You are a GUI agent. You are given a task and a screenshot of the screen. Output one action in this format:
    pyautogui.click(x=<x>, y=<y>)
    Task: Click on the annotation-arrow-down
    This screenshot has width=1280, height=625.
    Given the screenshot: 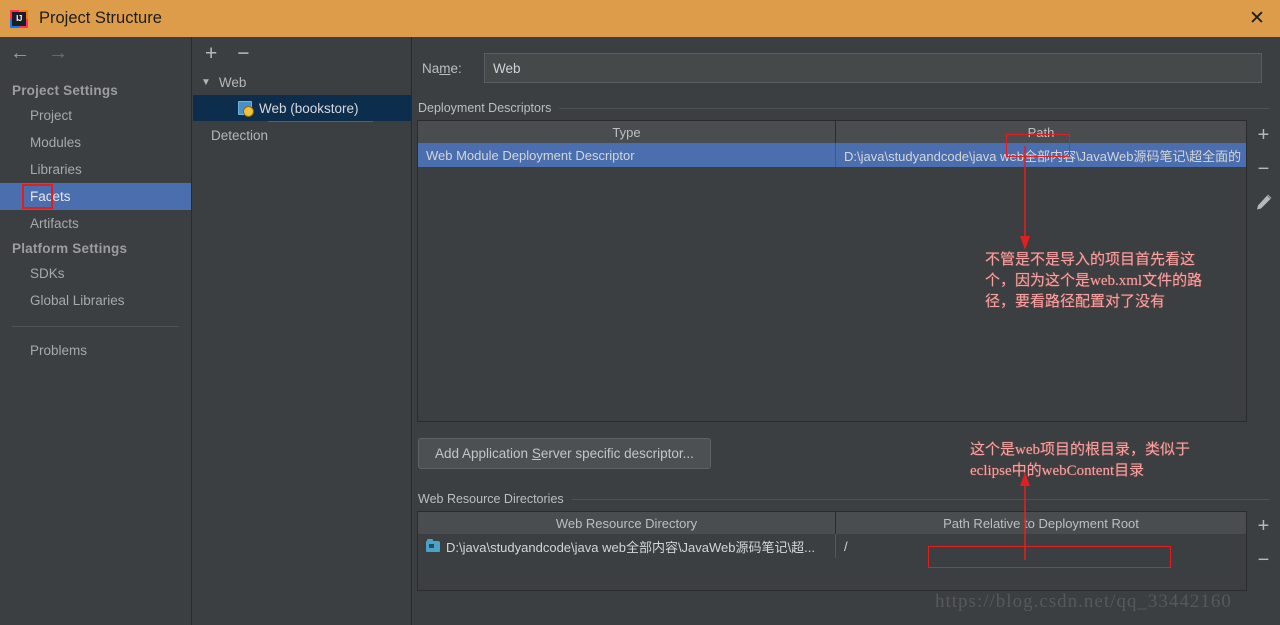 What is the action you would take?
    pyautogui.click(x=1025, y=198)
    